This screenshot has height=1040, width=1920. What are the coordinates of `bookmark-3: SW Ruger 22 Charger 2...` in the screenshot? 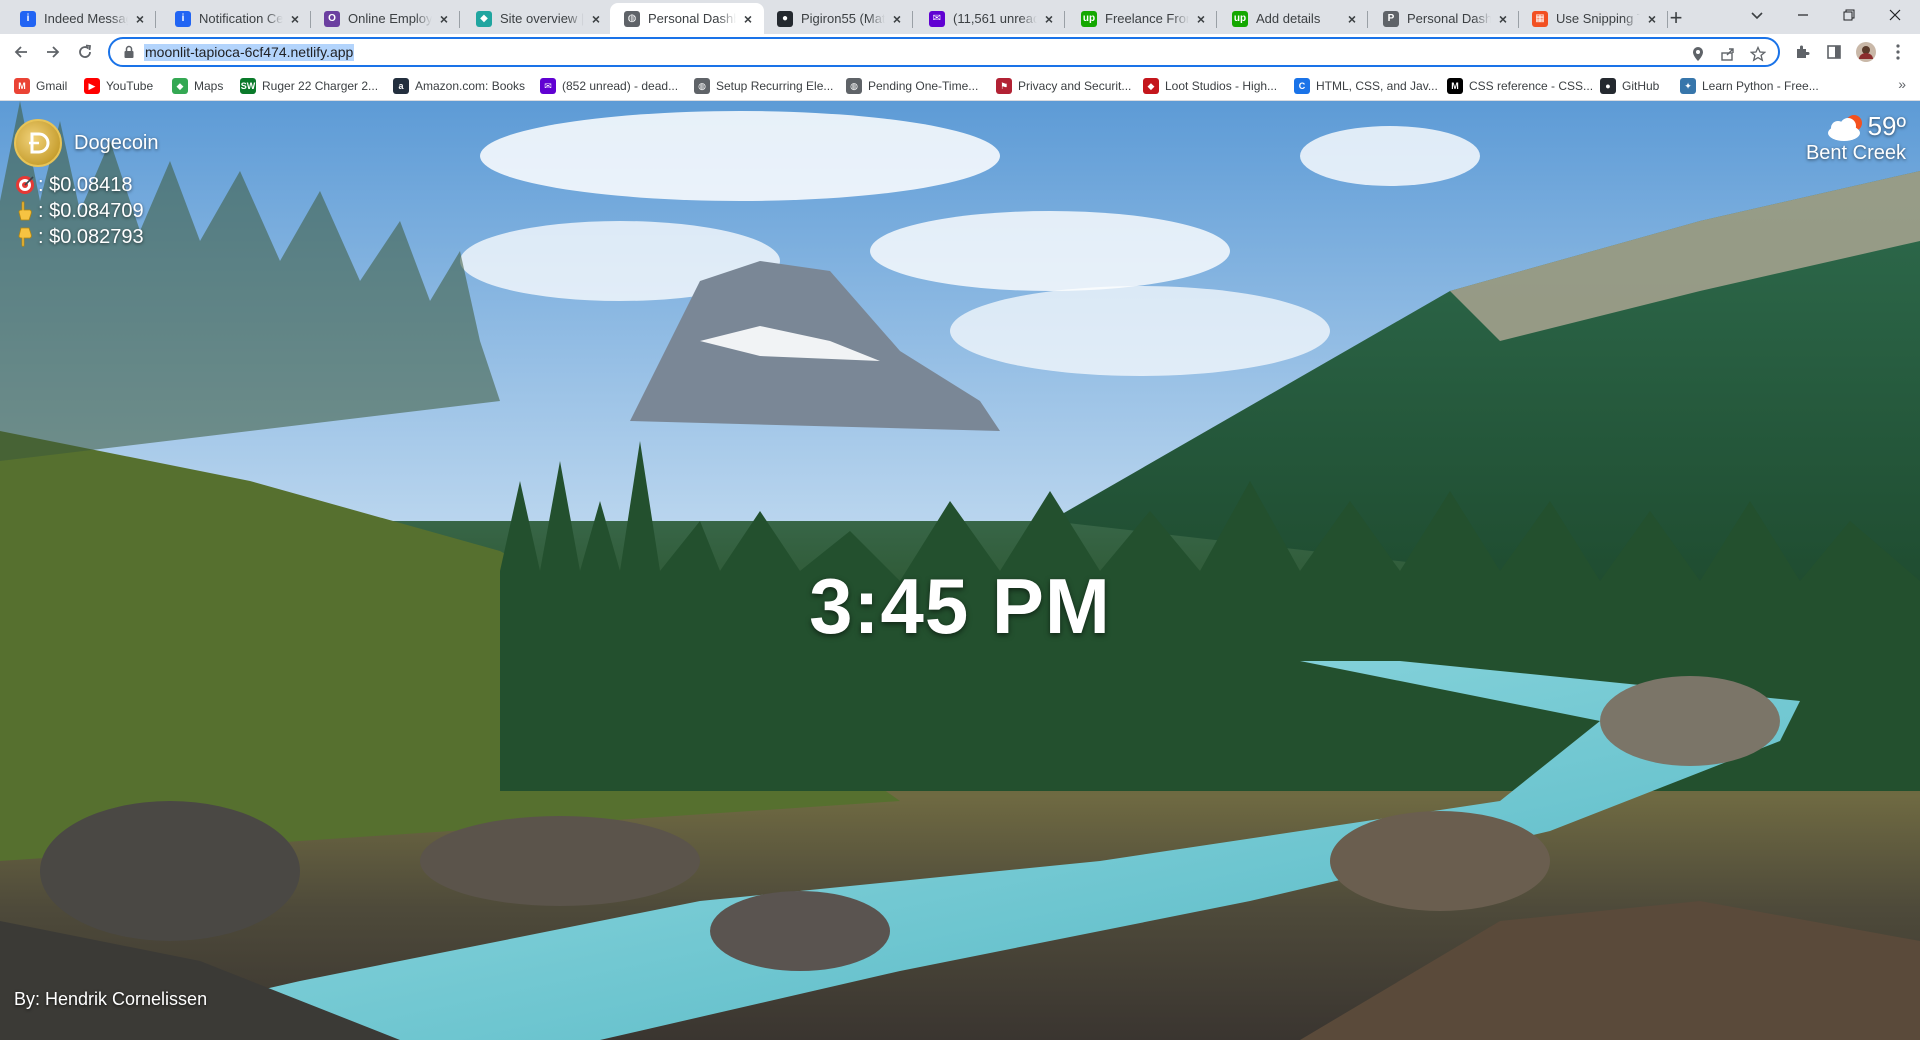 It's located at (309, 86).